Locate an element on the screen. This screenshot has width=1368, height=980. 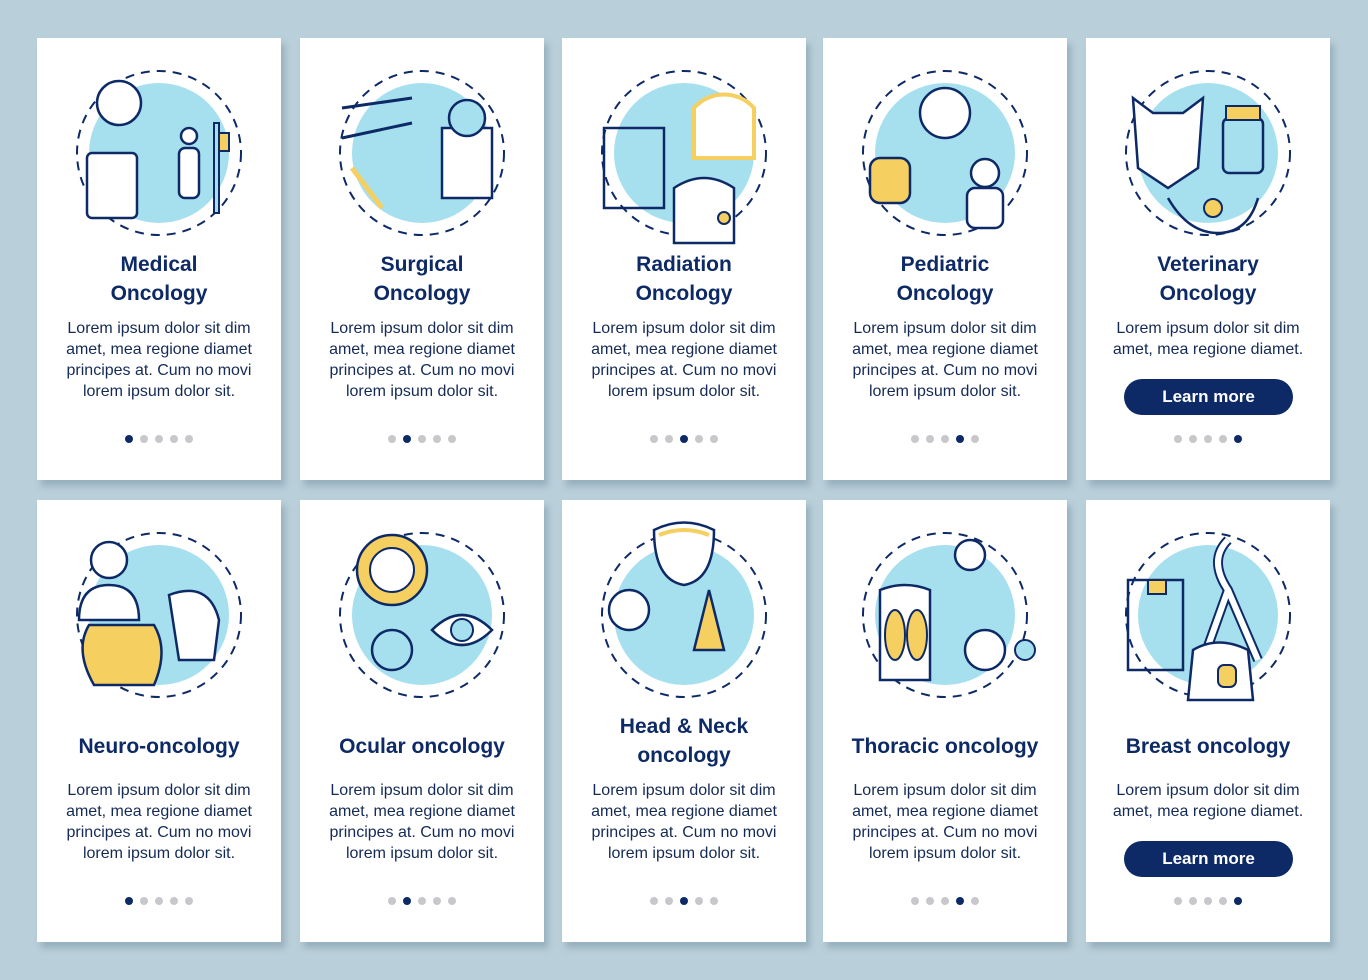
card-title: Medical Oncology is located at coordinates (159, 279).